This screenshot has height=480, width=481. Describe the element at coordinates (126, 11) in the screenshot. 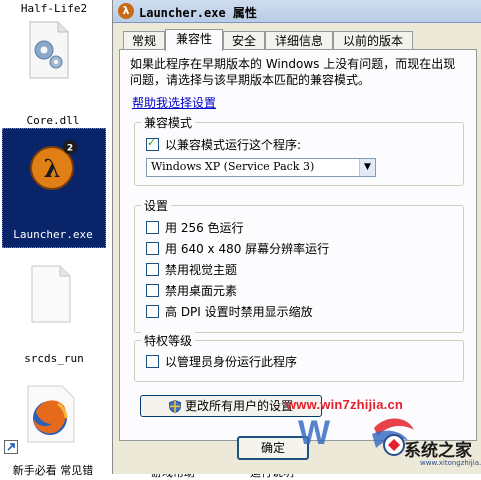

I see `lambda-title-icon: λ` at that location.